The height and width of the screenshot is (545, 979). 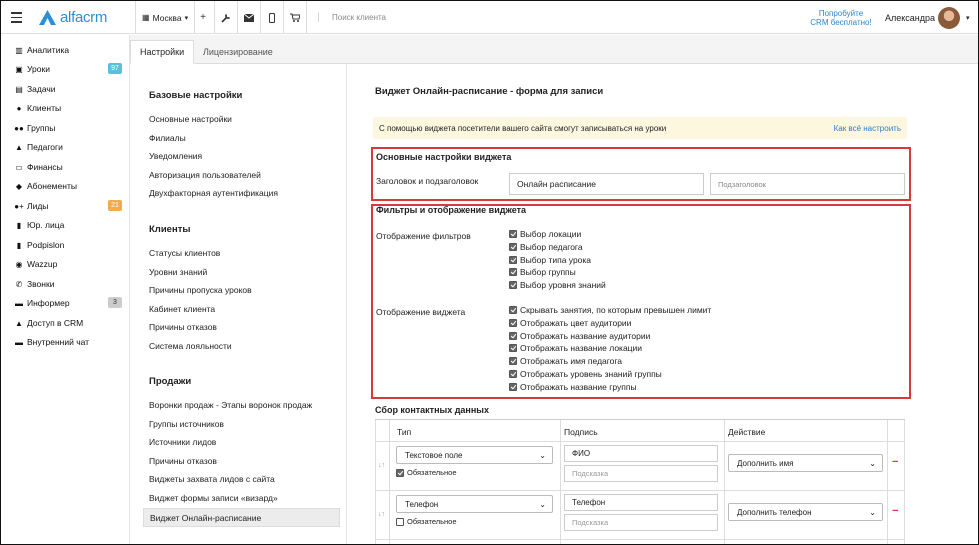 I want to click on filter-option-checkbox: Выбор педагога, so click(x=546, y=247).